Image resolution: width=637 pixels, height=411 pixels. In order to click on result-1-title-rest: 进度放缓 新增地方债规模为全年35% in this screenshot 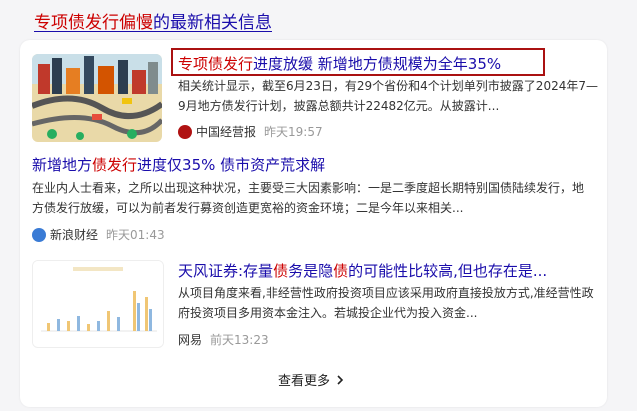, I will do `click(377, 64)`.